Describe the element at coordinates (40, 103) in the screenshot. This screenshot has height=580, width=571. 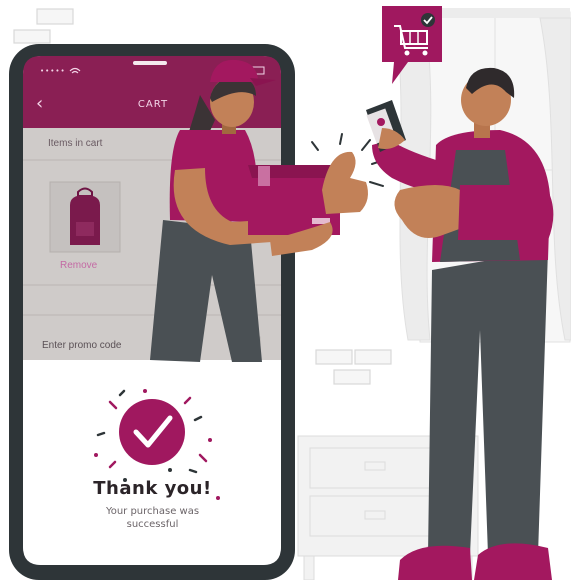
I see `chevron-left-icon: ‹` at that location.